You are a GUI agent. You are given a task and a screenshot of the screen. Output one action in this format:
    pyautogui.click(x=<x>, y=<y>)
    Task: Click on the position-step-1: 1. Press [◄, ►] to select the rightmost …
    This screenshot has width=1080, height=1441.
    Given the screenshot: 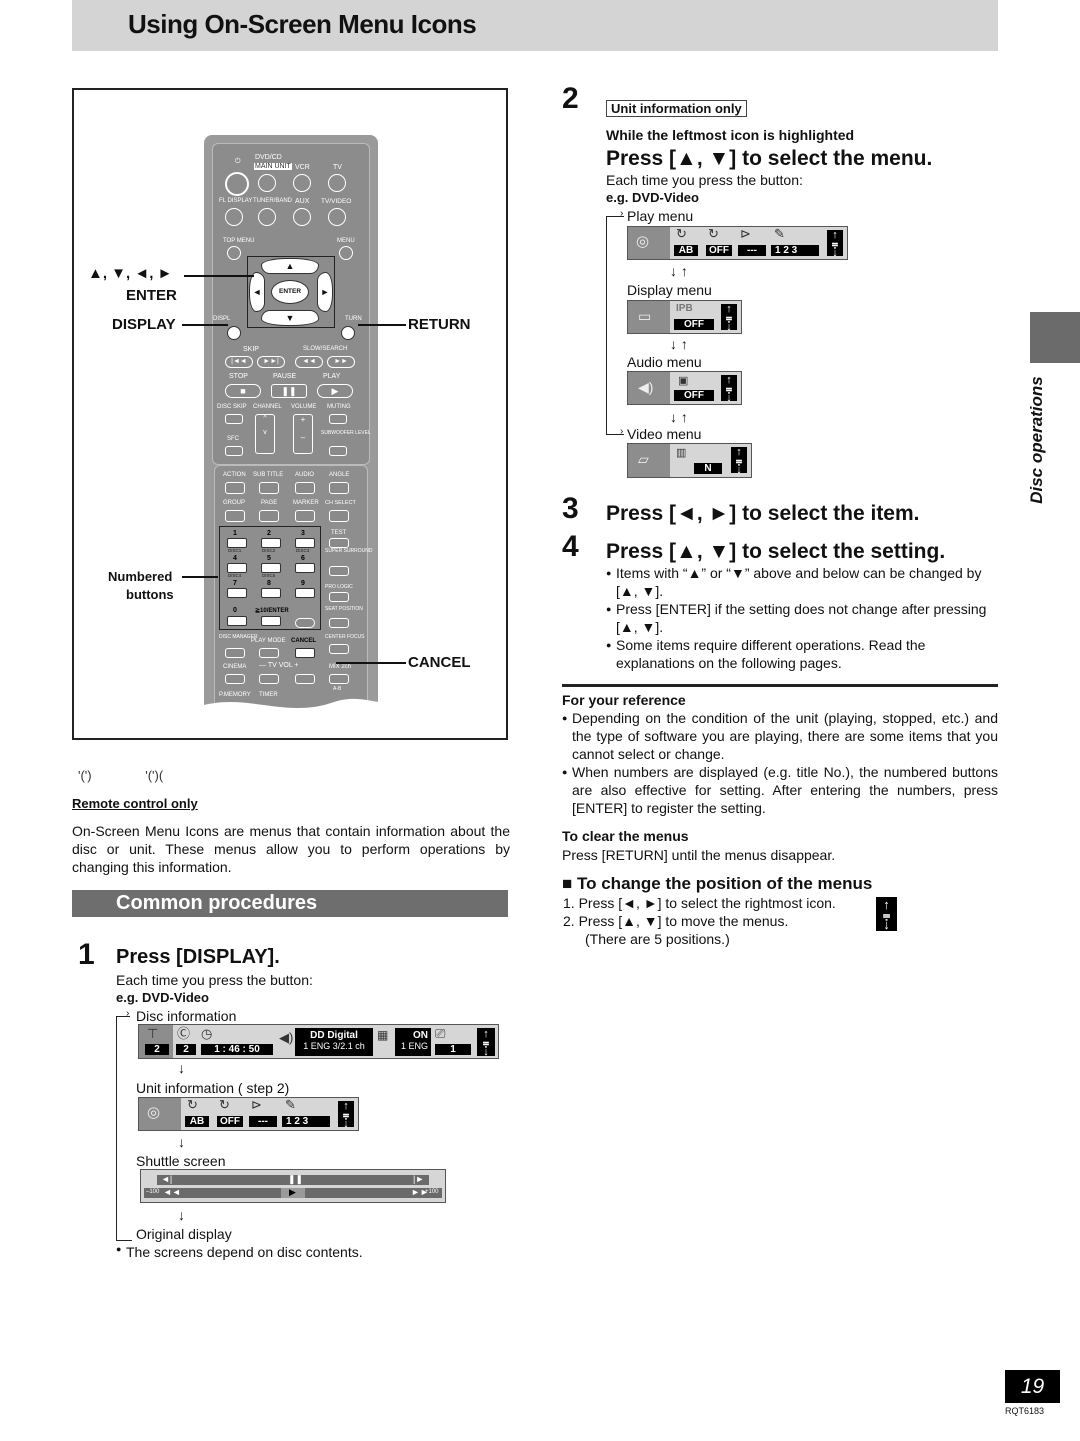 What is the action you would take?
    pyautogui.click(x=699, y=903)
    